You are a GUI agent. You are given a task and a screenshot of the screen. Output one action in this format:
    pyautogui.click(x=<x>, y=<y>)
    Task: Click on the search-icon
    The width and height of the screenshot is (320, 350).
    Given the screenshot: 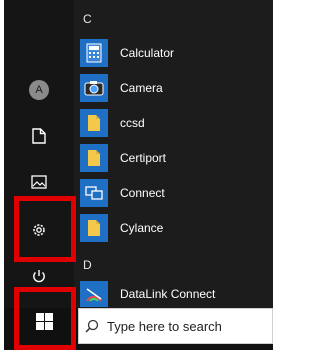 What is the action you would take?
    pyautogui.click(x=92, y=326)
    